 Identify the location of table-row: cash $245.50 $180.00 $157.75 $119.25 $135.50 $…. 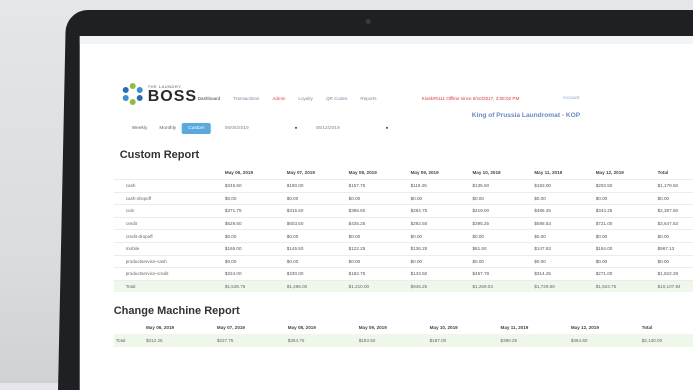
(403, 186).